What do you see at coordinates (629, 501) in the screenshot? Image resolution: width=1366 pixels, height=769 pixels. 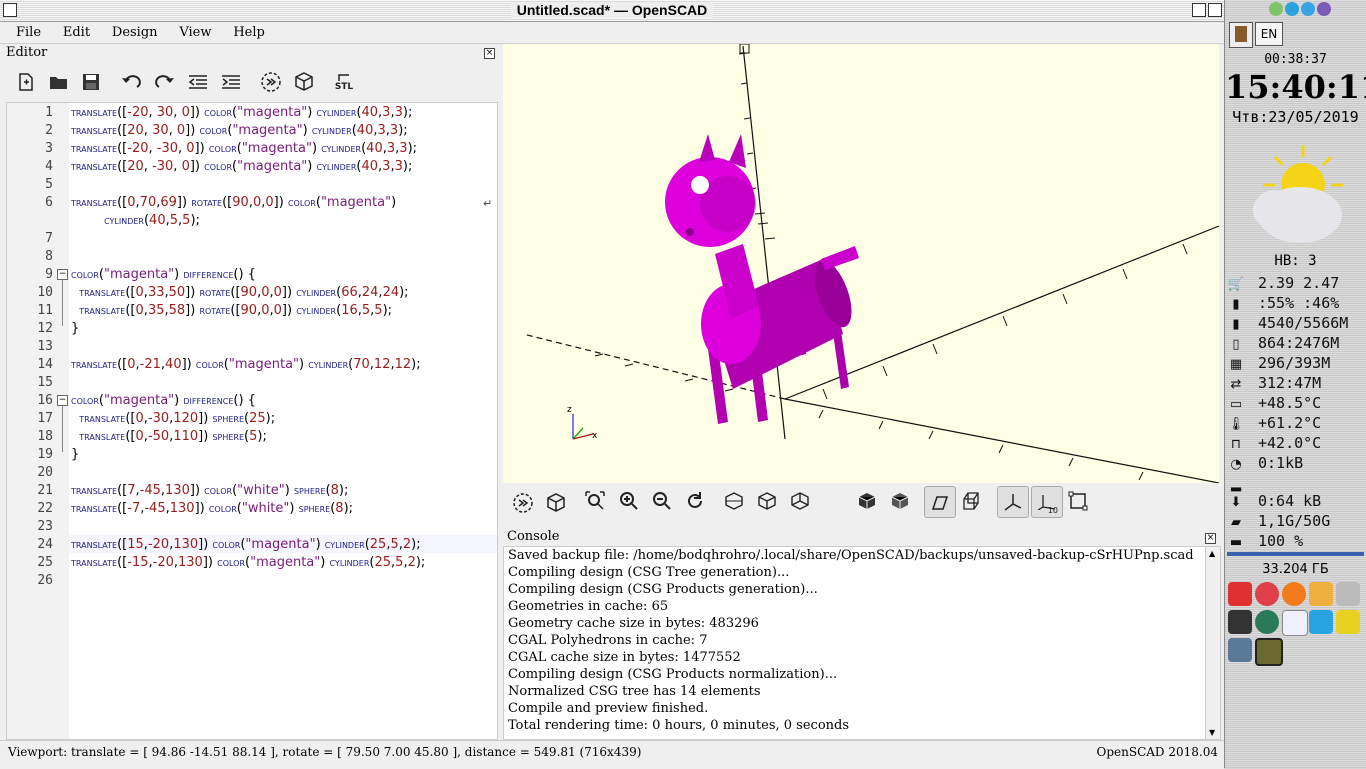 I see `zoom-in-icon` at bounding box center [629, 501].